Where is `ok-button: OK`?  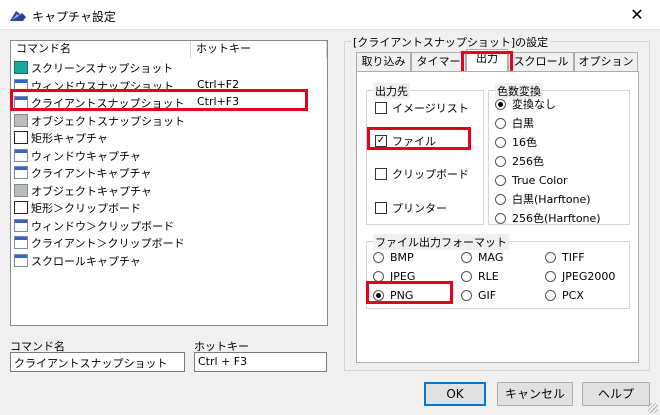 ok-button: OK is located at coordinates (455, 394).